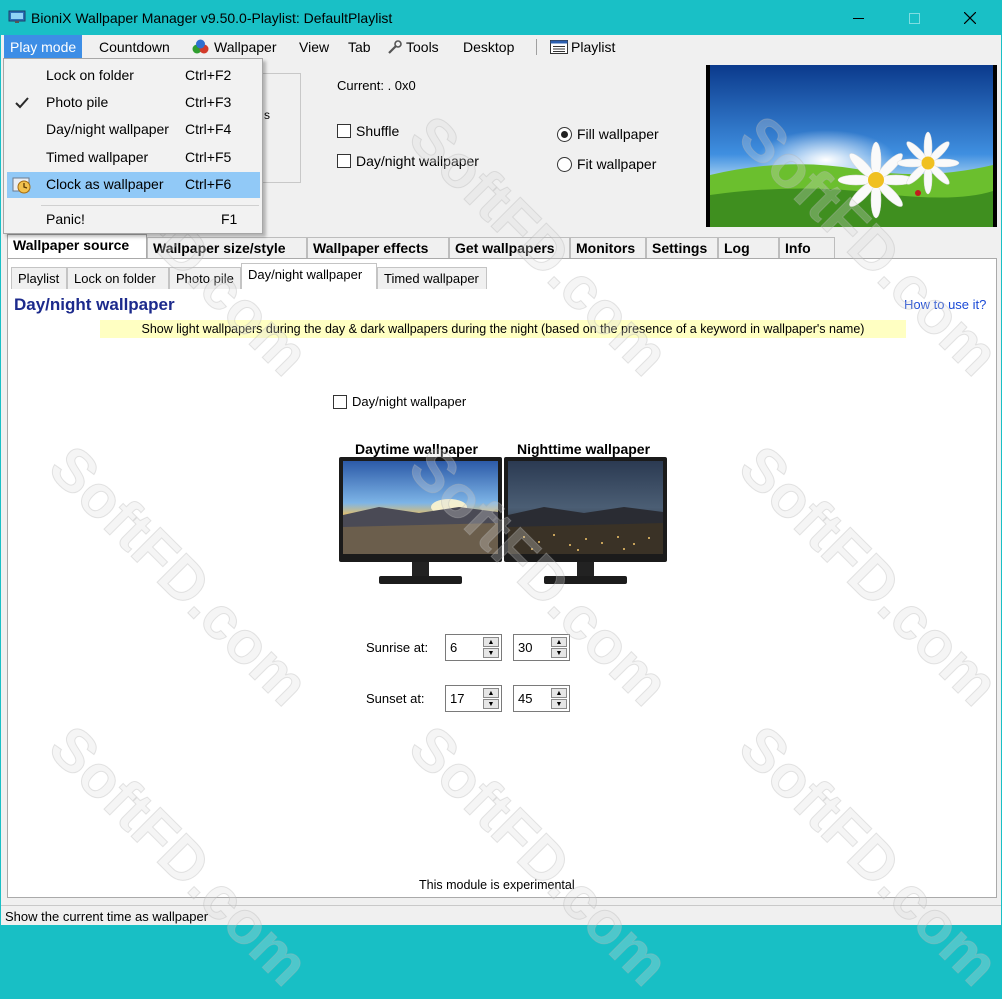 The image size is (1002, 999). I want to click on current-resolution: Current: . 0x0, so click(376, 85).